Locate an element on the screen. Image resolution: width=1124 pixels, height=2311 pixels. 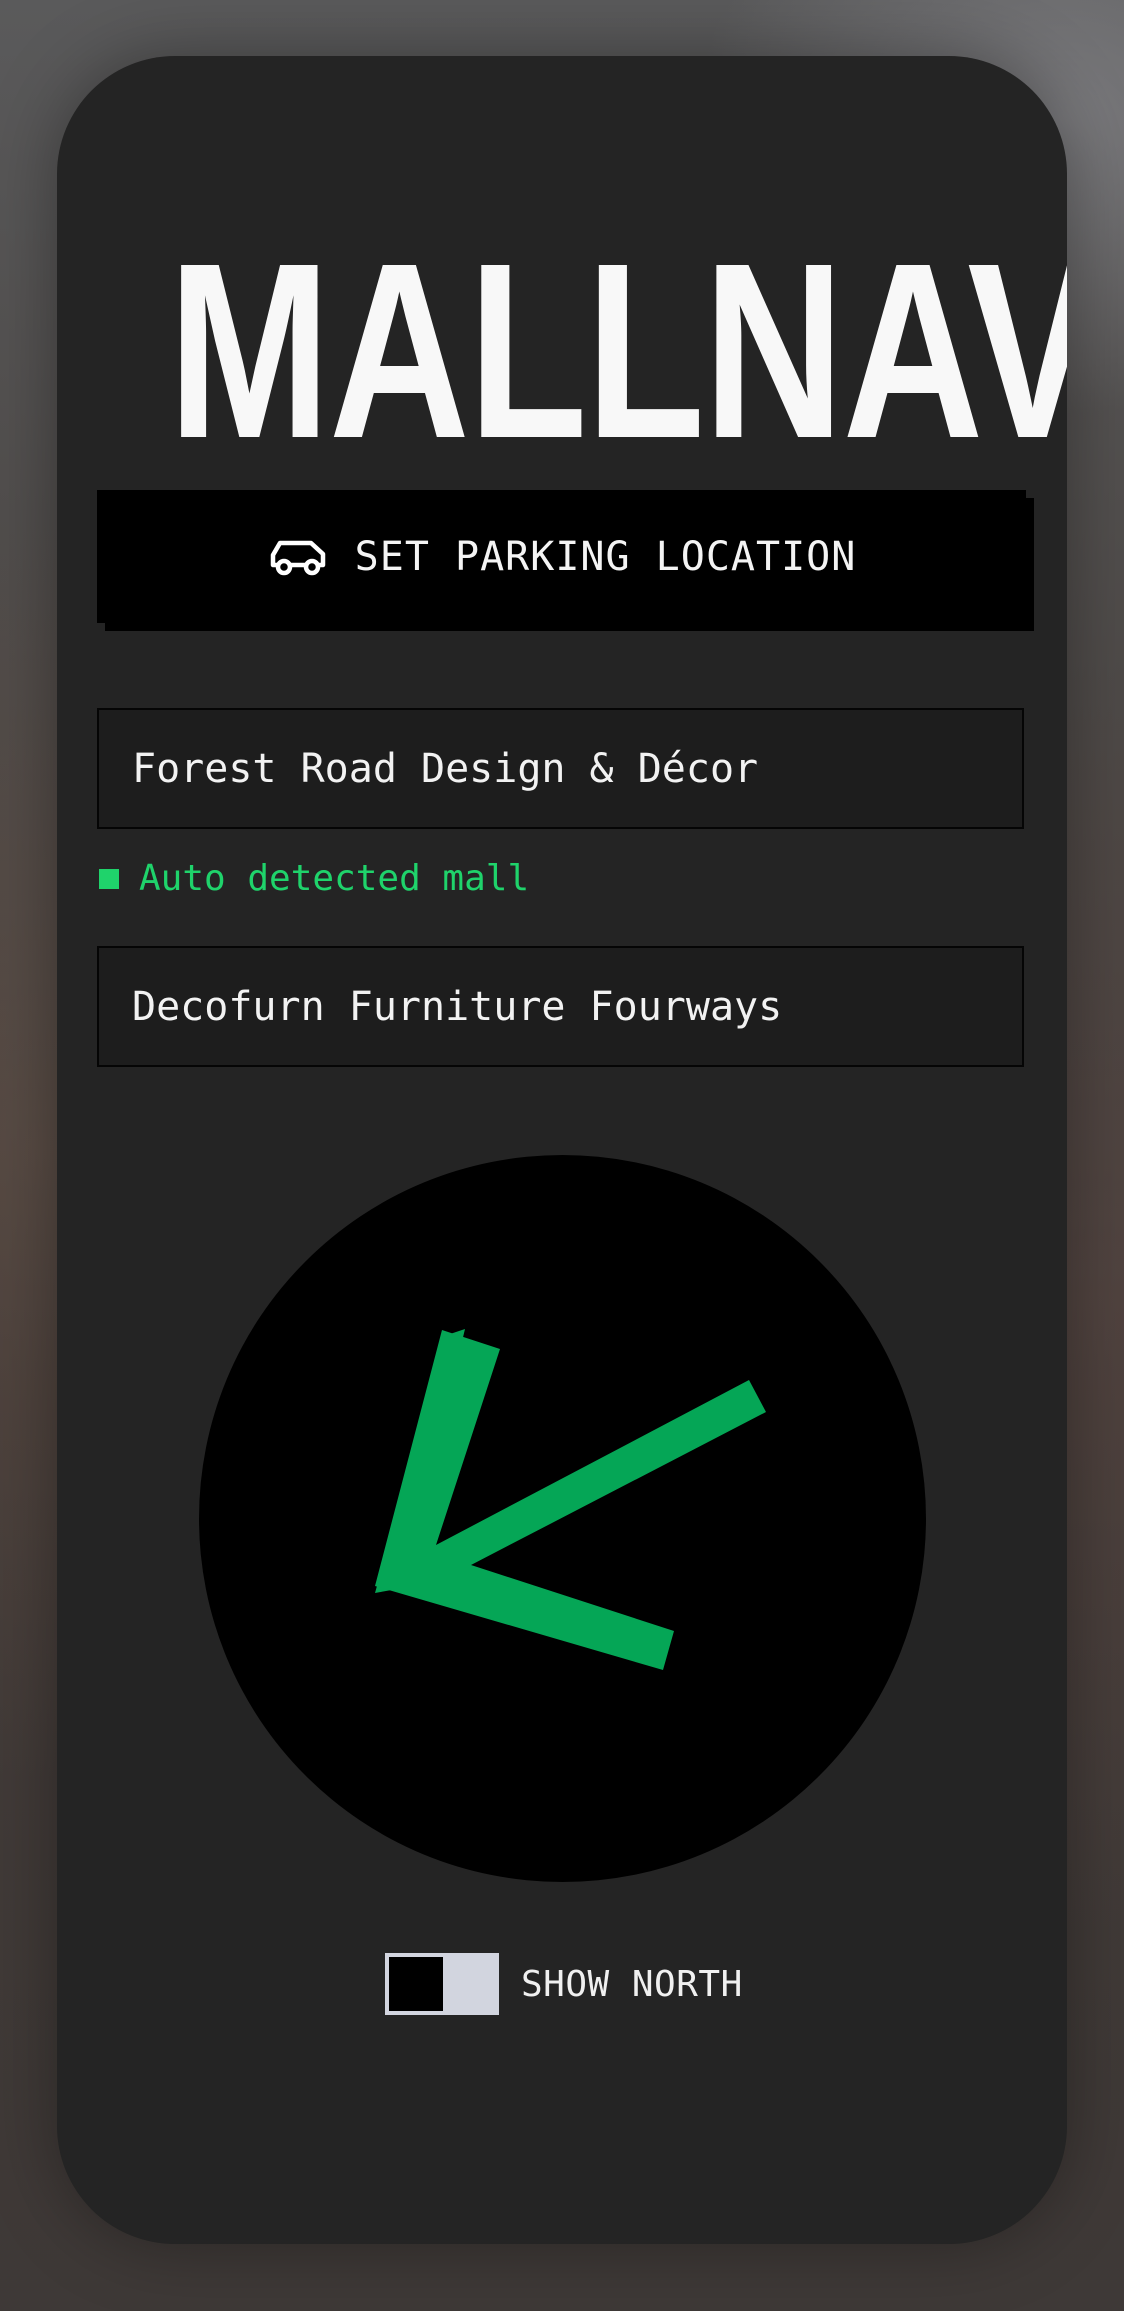
direction-arrow-icon is located at coordinates (570, 1499).